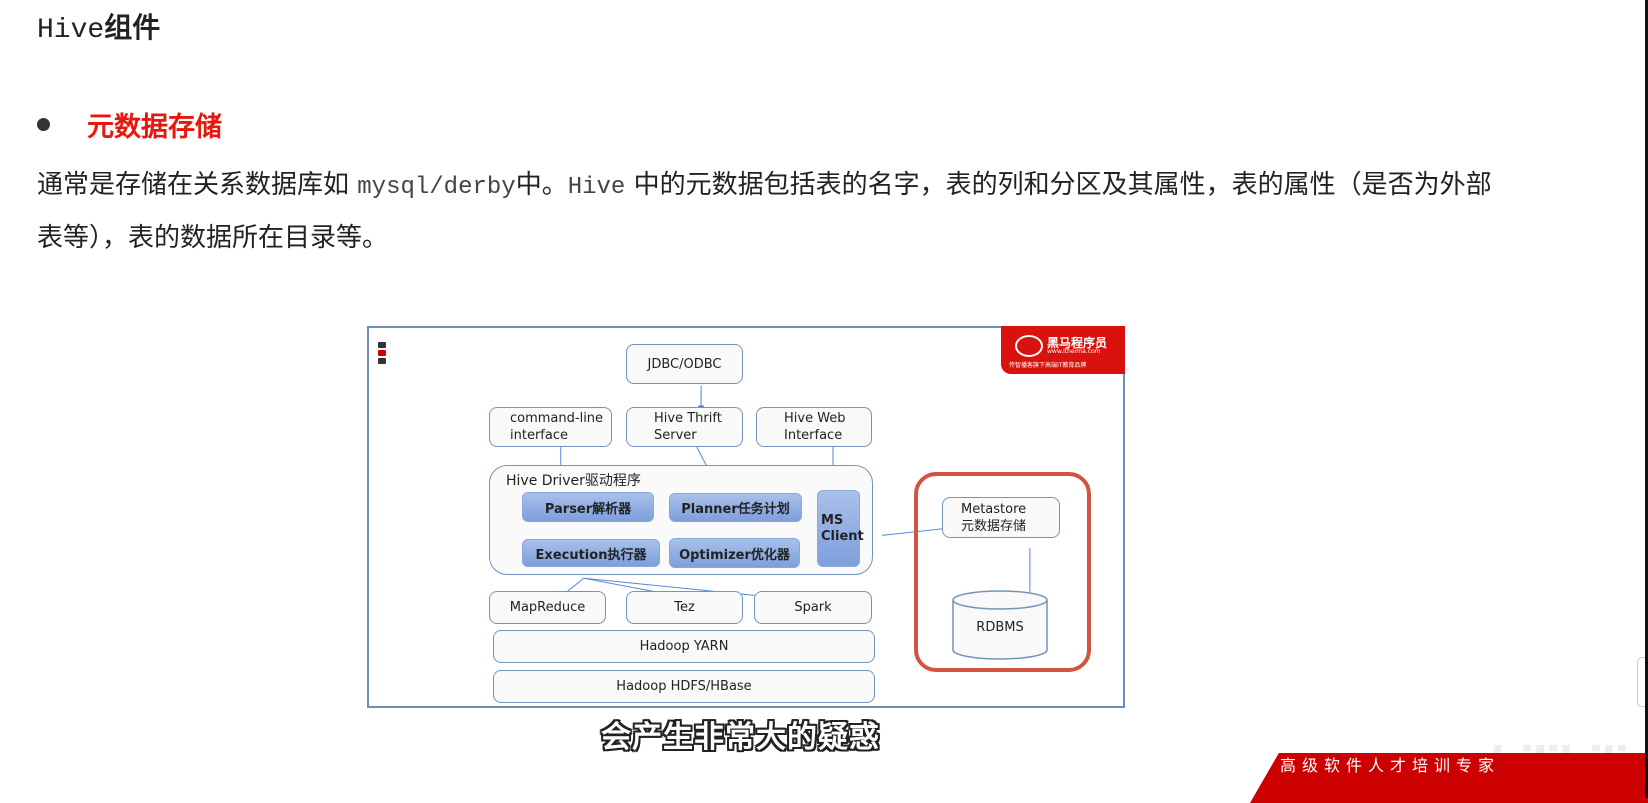  I want to click on side-scroll-handle, so click(1641, 682).